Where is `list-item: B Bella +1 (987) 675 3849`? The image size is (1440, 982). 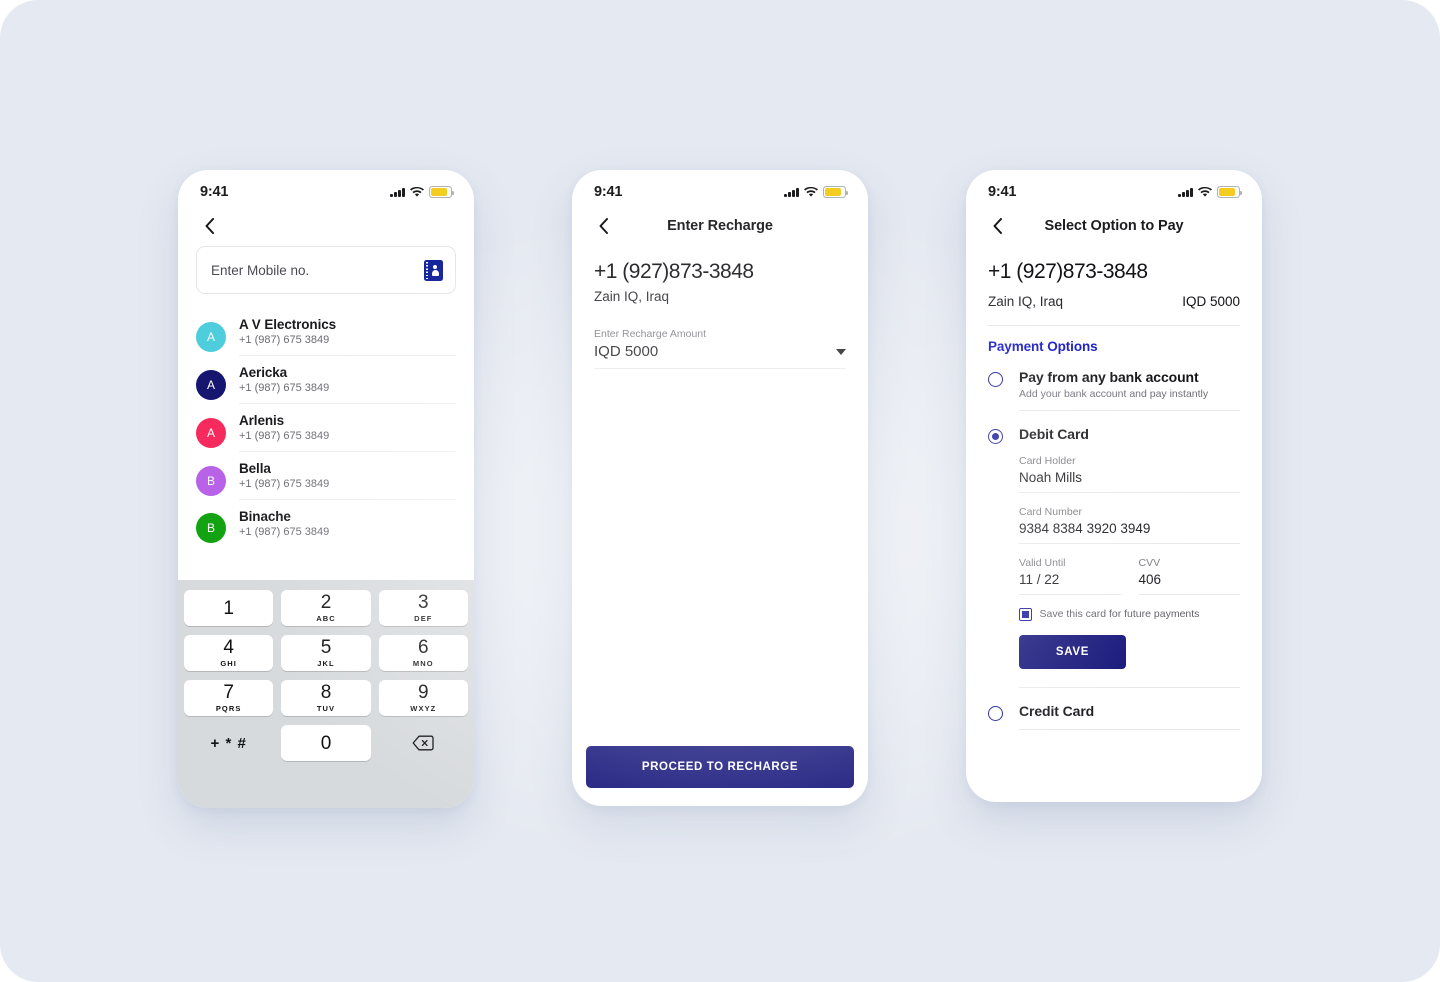 list-item: B Bella +1 (987) 675 3849 is located at coordinates (326, 476).